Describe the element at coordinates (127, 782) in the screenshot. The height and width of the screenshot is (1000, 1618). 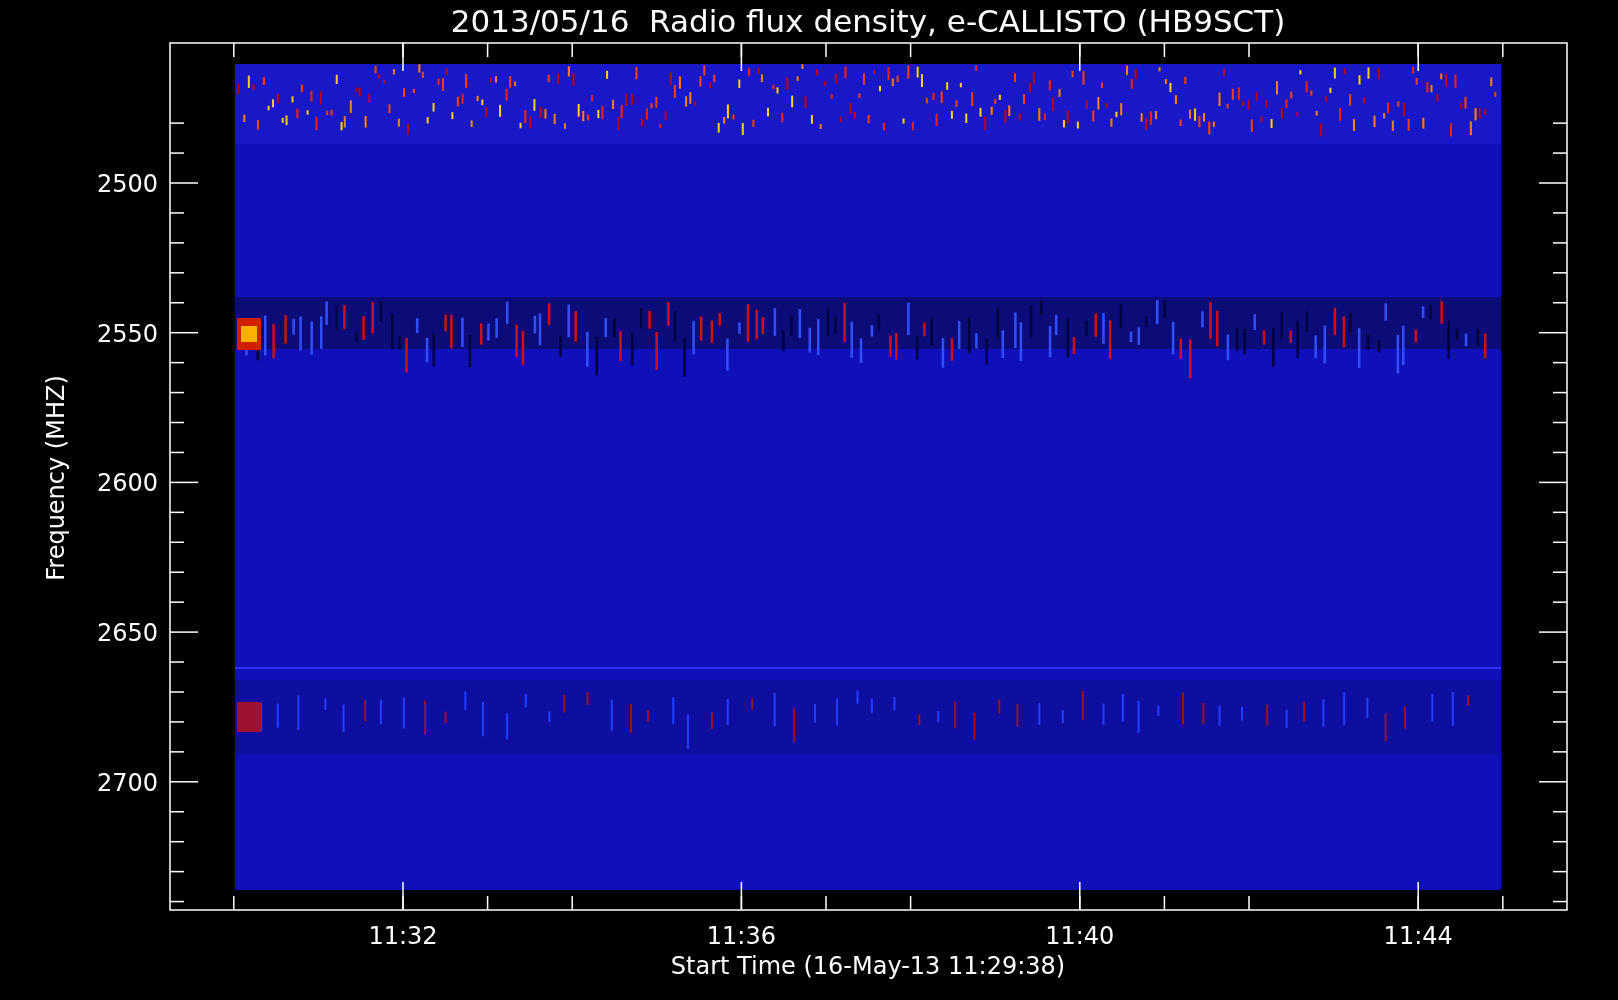
I see `y-tick-label: 2700` at that location.